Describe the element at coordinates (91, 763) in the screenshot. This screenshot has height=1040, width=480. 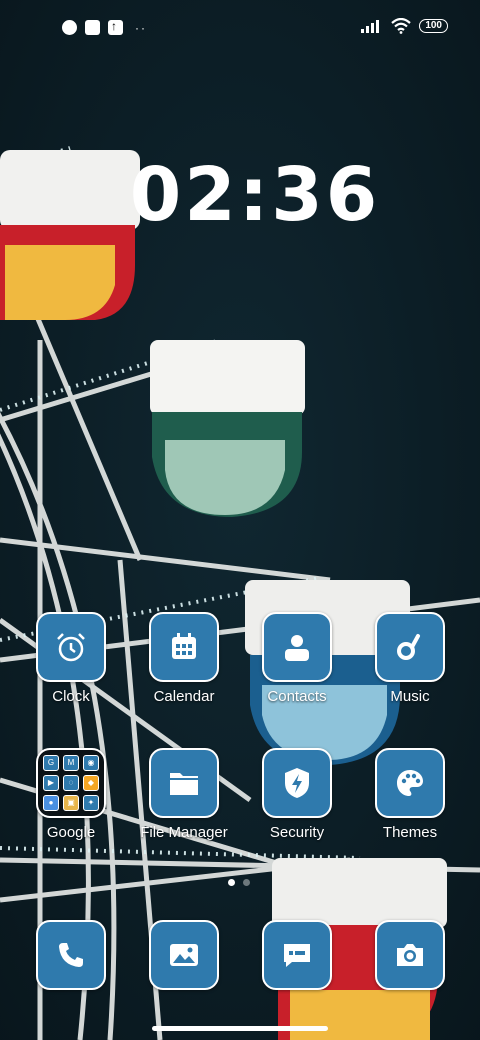
I see `maps-mini-icon: ◉` at that location.